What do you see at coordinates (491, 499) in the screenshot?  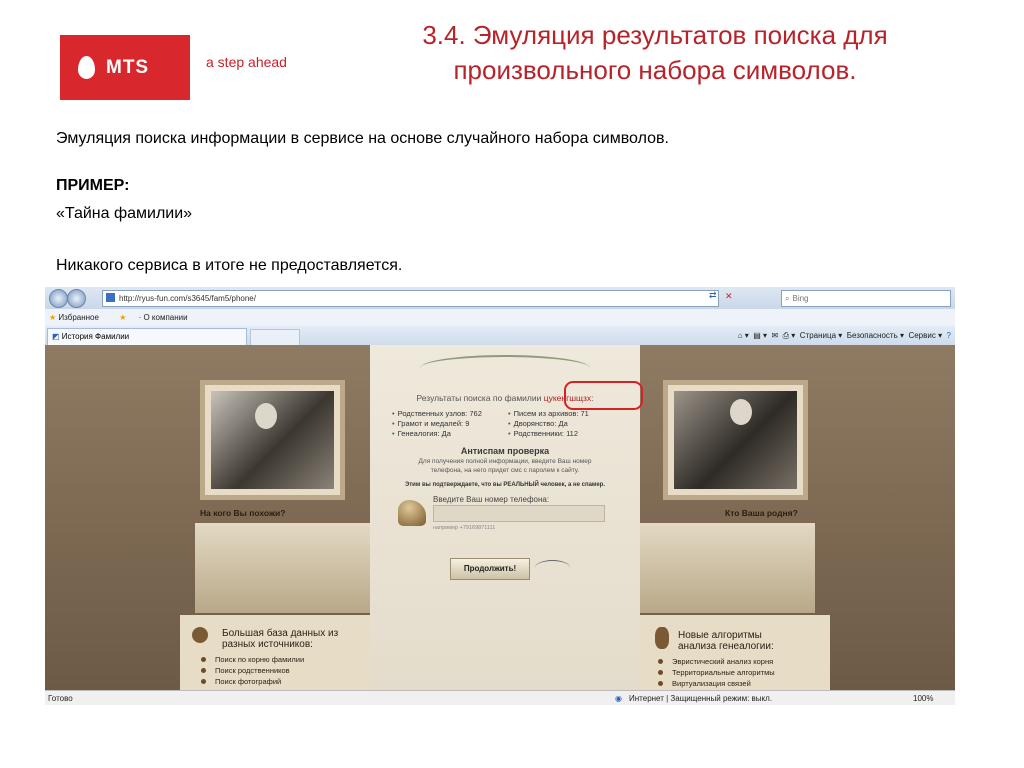 I see `phone-label: Введите Ваш номер телефона:` at bounding box center [491, 499].